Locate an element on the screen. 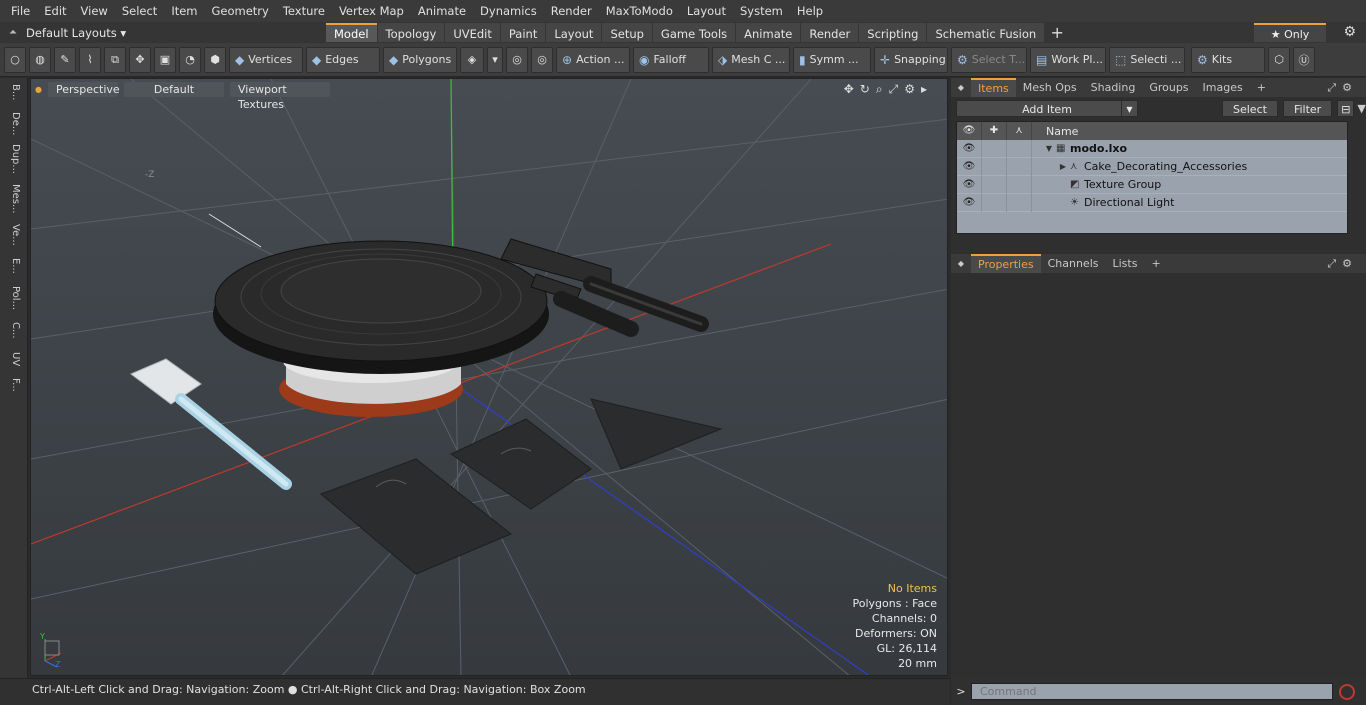 The width and height of the screenshot is (1366, 705). record-macro-icon is located at coordinates (1347, 691).